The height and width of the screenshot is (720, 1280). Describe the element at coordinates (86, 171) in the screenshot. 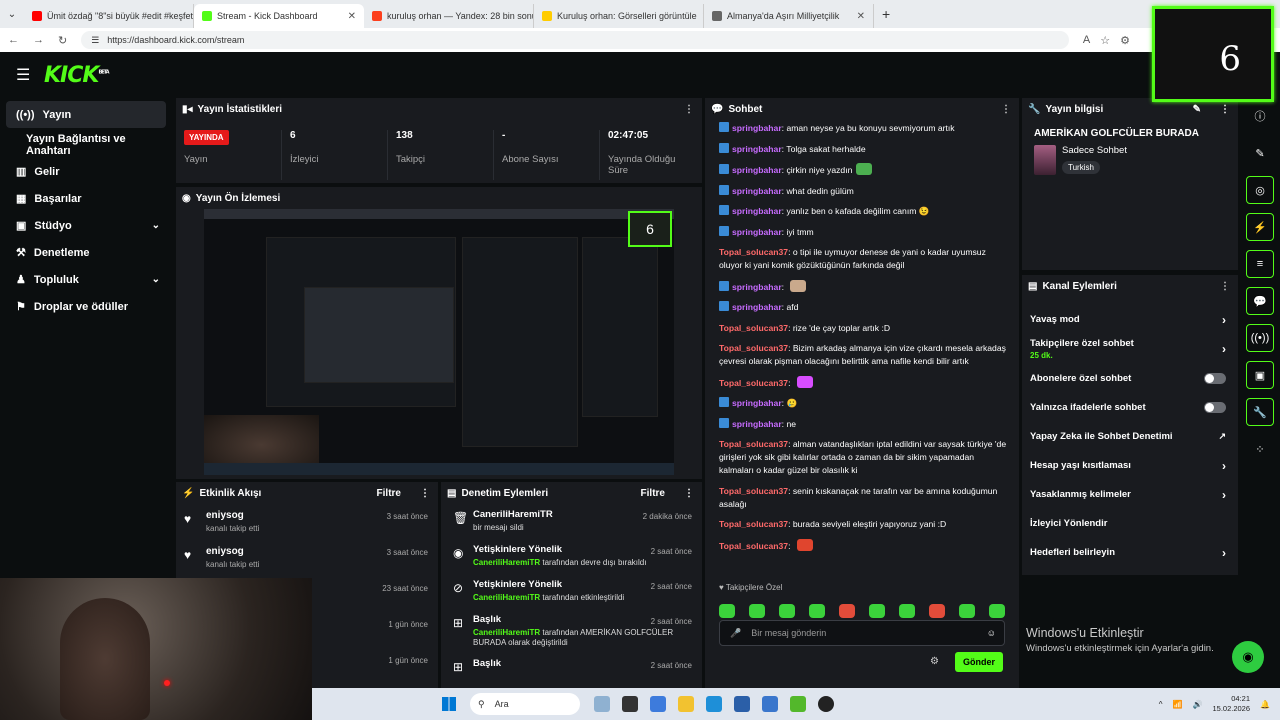

I see `sidebar-item-revenue: ▥ Gelir` at that location.